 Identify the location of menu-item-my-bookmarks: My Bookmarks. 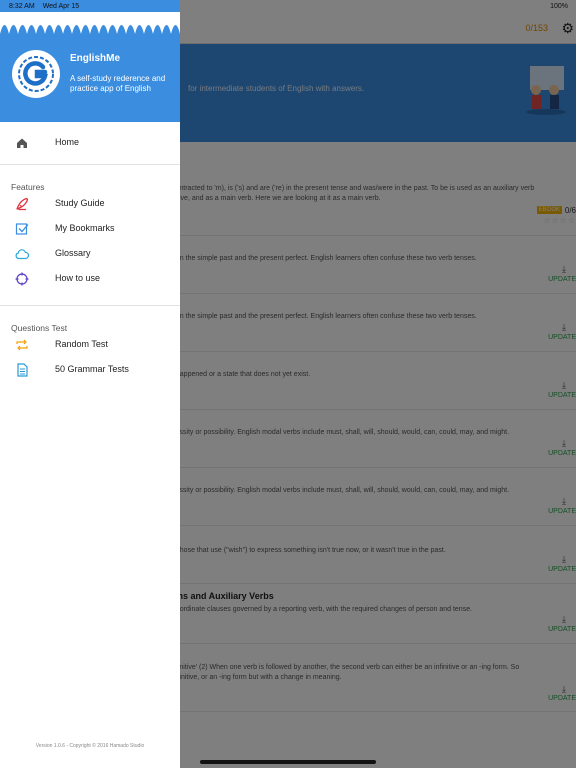
(90, 229).